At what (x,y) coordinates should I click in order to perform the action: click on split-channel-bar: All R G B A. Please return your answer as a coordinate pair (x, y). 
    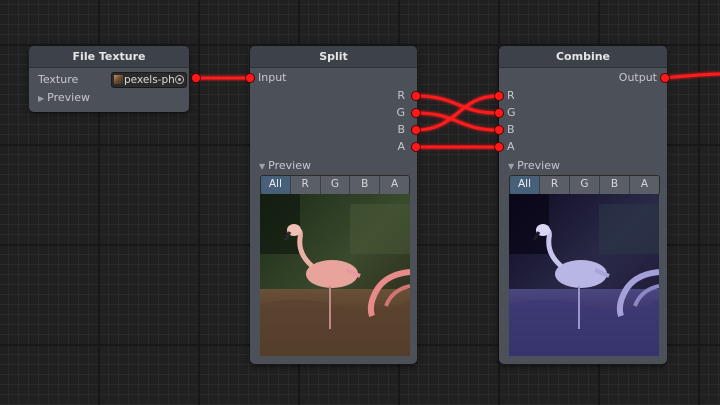
    Looking at the image, I should click on (335, 185).